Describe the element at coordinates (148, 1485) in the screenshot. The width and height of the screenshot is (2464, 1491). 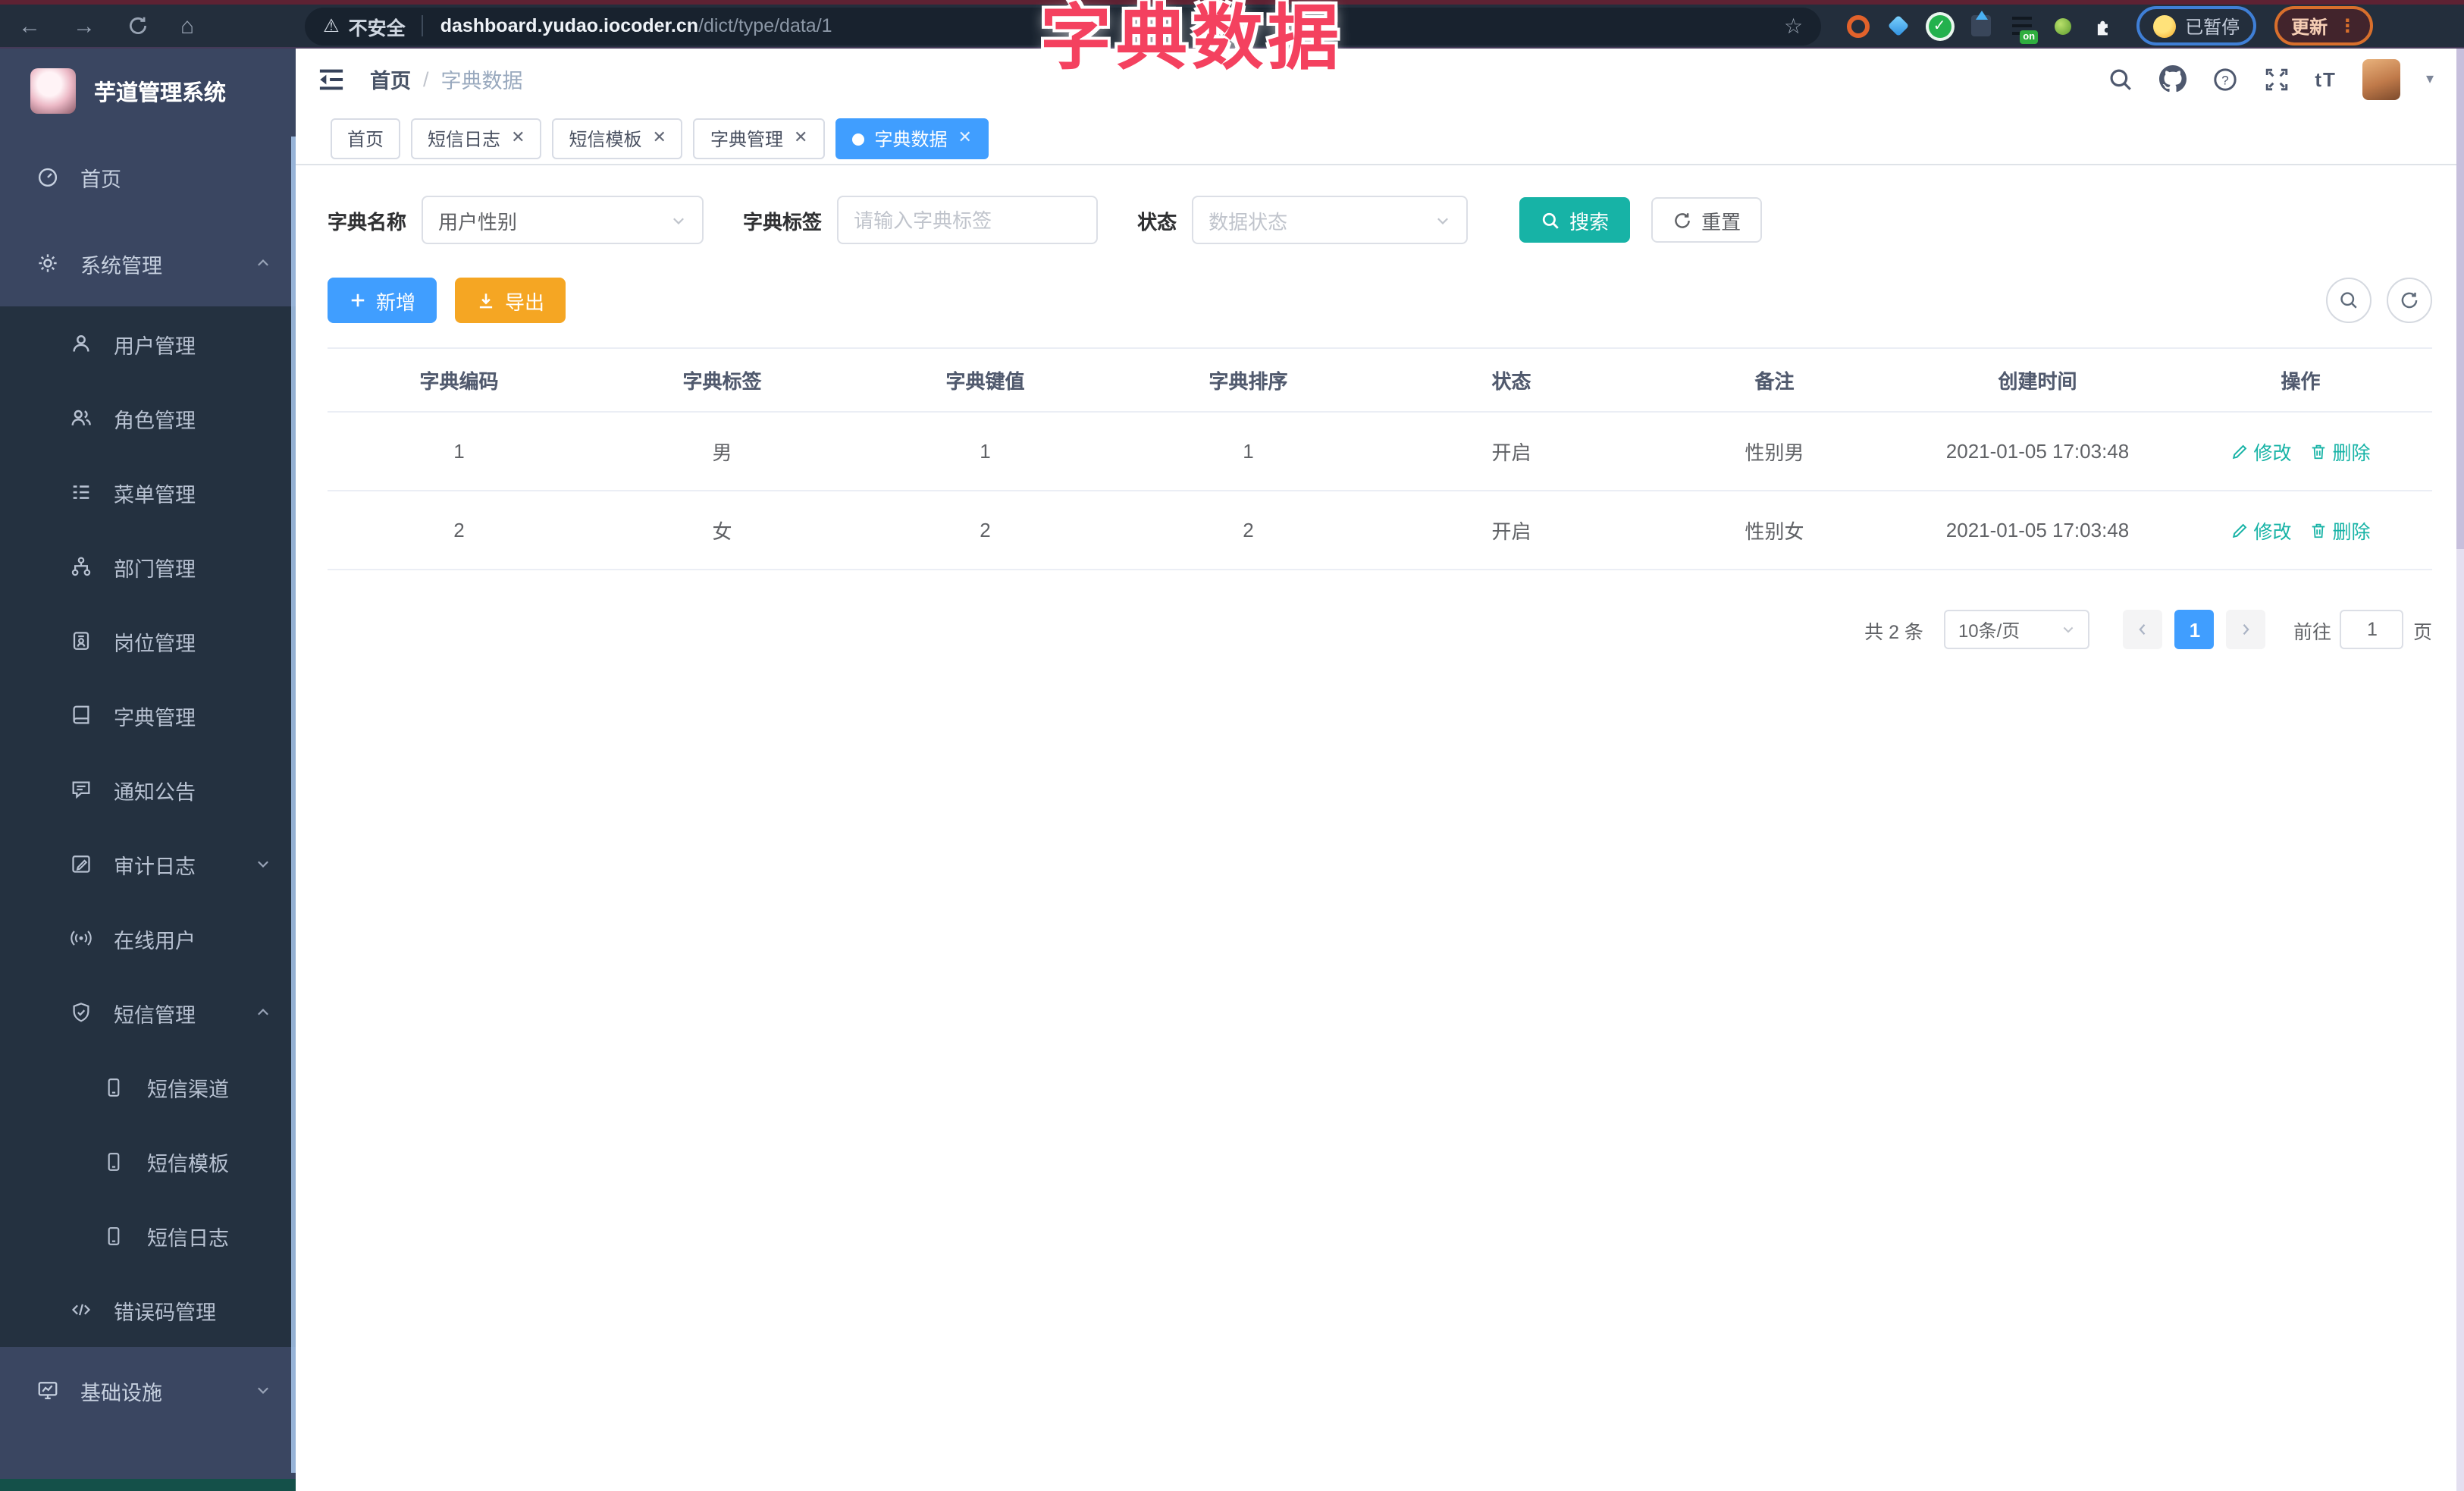
I see `sidebar-bottom-strip` at that location.